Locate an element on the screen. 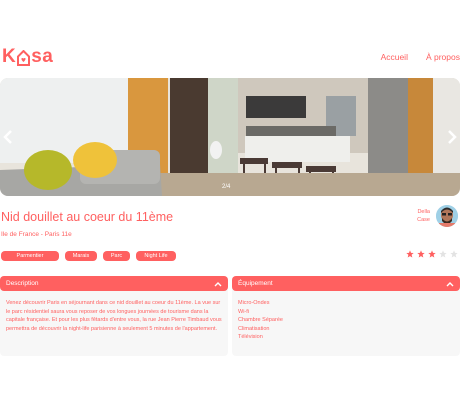  listing-title: Nid douillet au coeur du 11ème is located at coordinates (87, 217).